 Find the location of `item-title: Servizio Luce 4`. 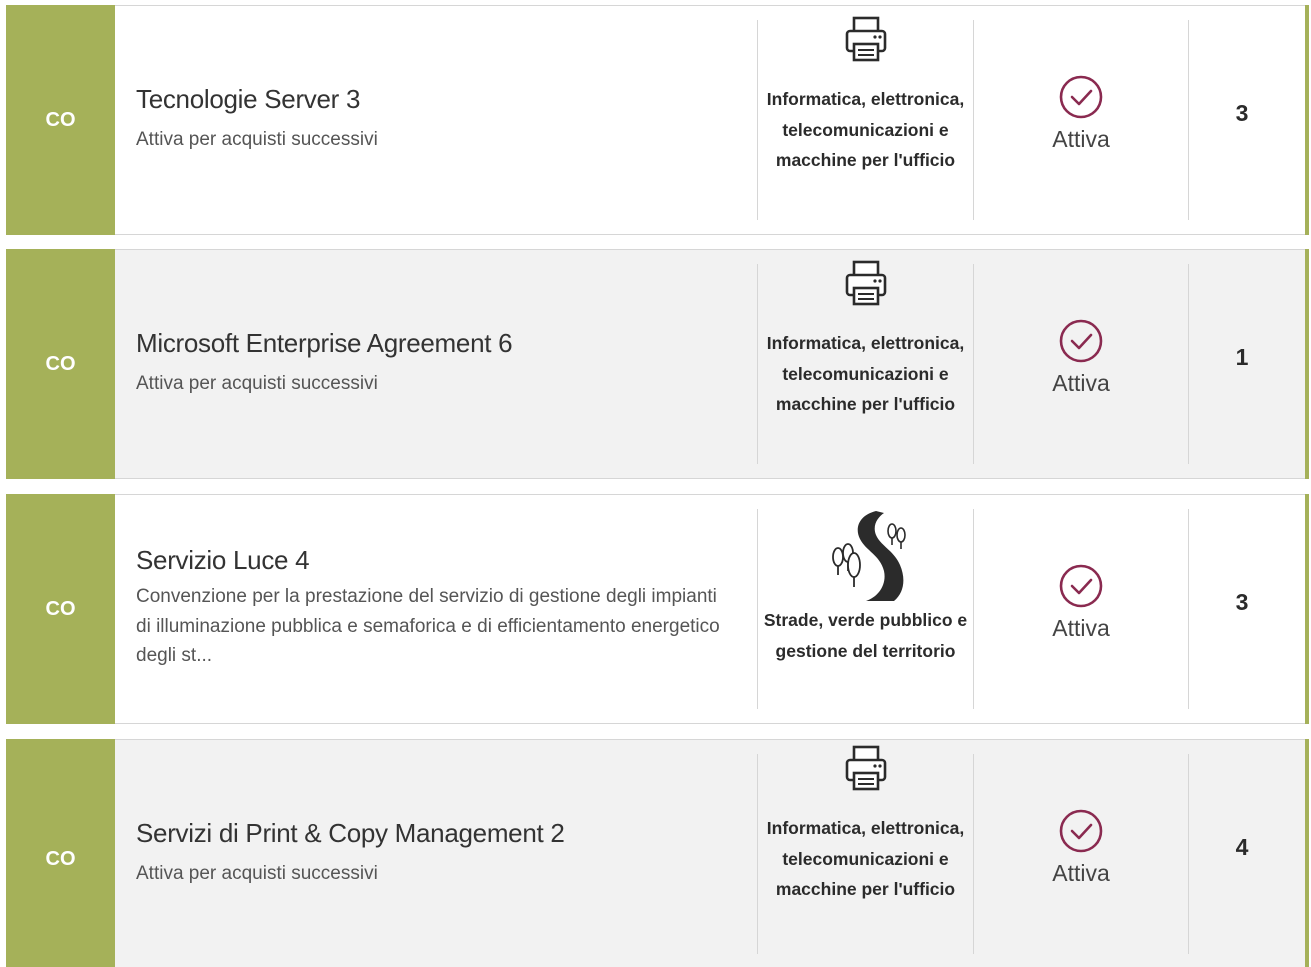

item-title: Servizio Luce 4 is located at coordinates (436, 560).